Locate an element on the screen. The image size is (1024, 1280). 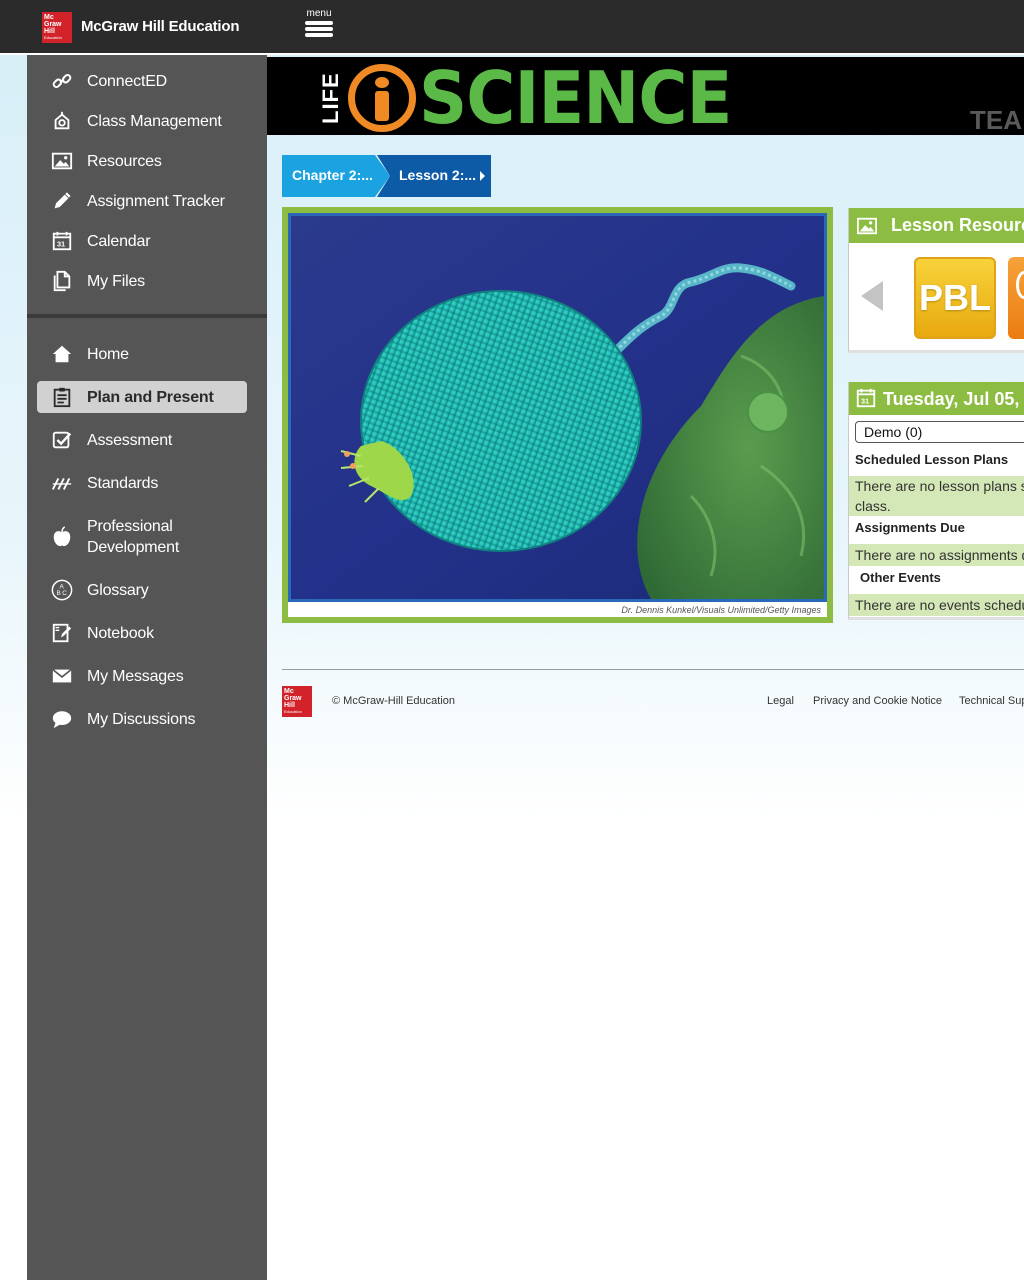
sidebar-item-professional-development: Professional Development is located at coordinates (142, 537).